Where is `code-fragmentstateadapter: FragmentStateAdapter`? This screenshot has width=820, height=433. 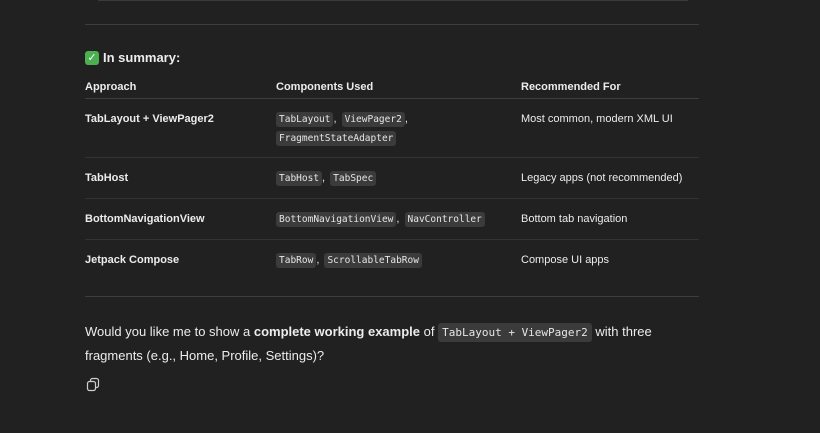
code-fragmentstateadapter: FragmentStateAdapter is located at coordinates (336, 138).